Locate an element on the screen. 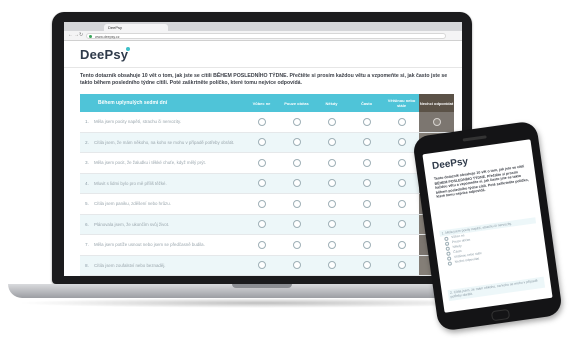 Image resolution: width=575 pixels, height=338 pixels. question-number: 6. is located at coordinates (87, 224).